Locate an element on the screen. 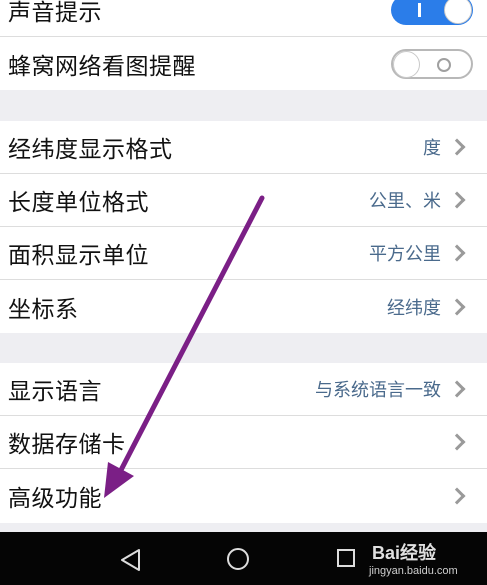  recent-apps-icon is located at coordinates (346, 558).